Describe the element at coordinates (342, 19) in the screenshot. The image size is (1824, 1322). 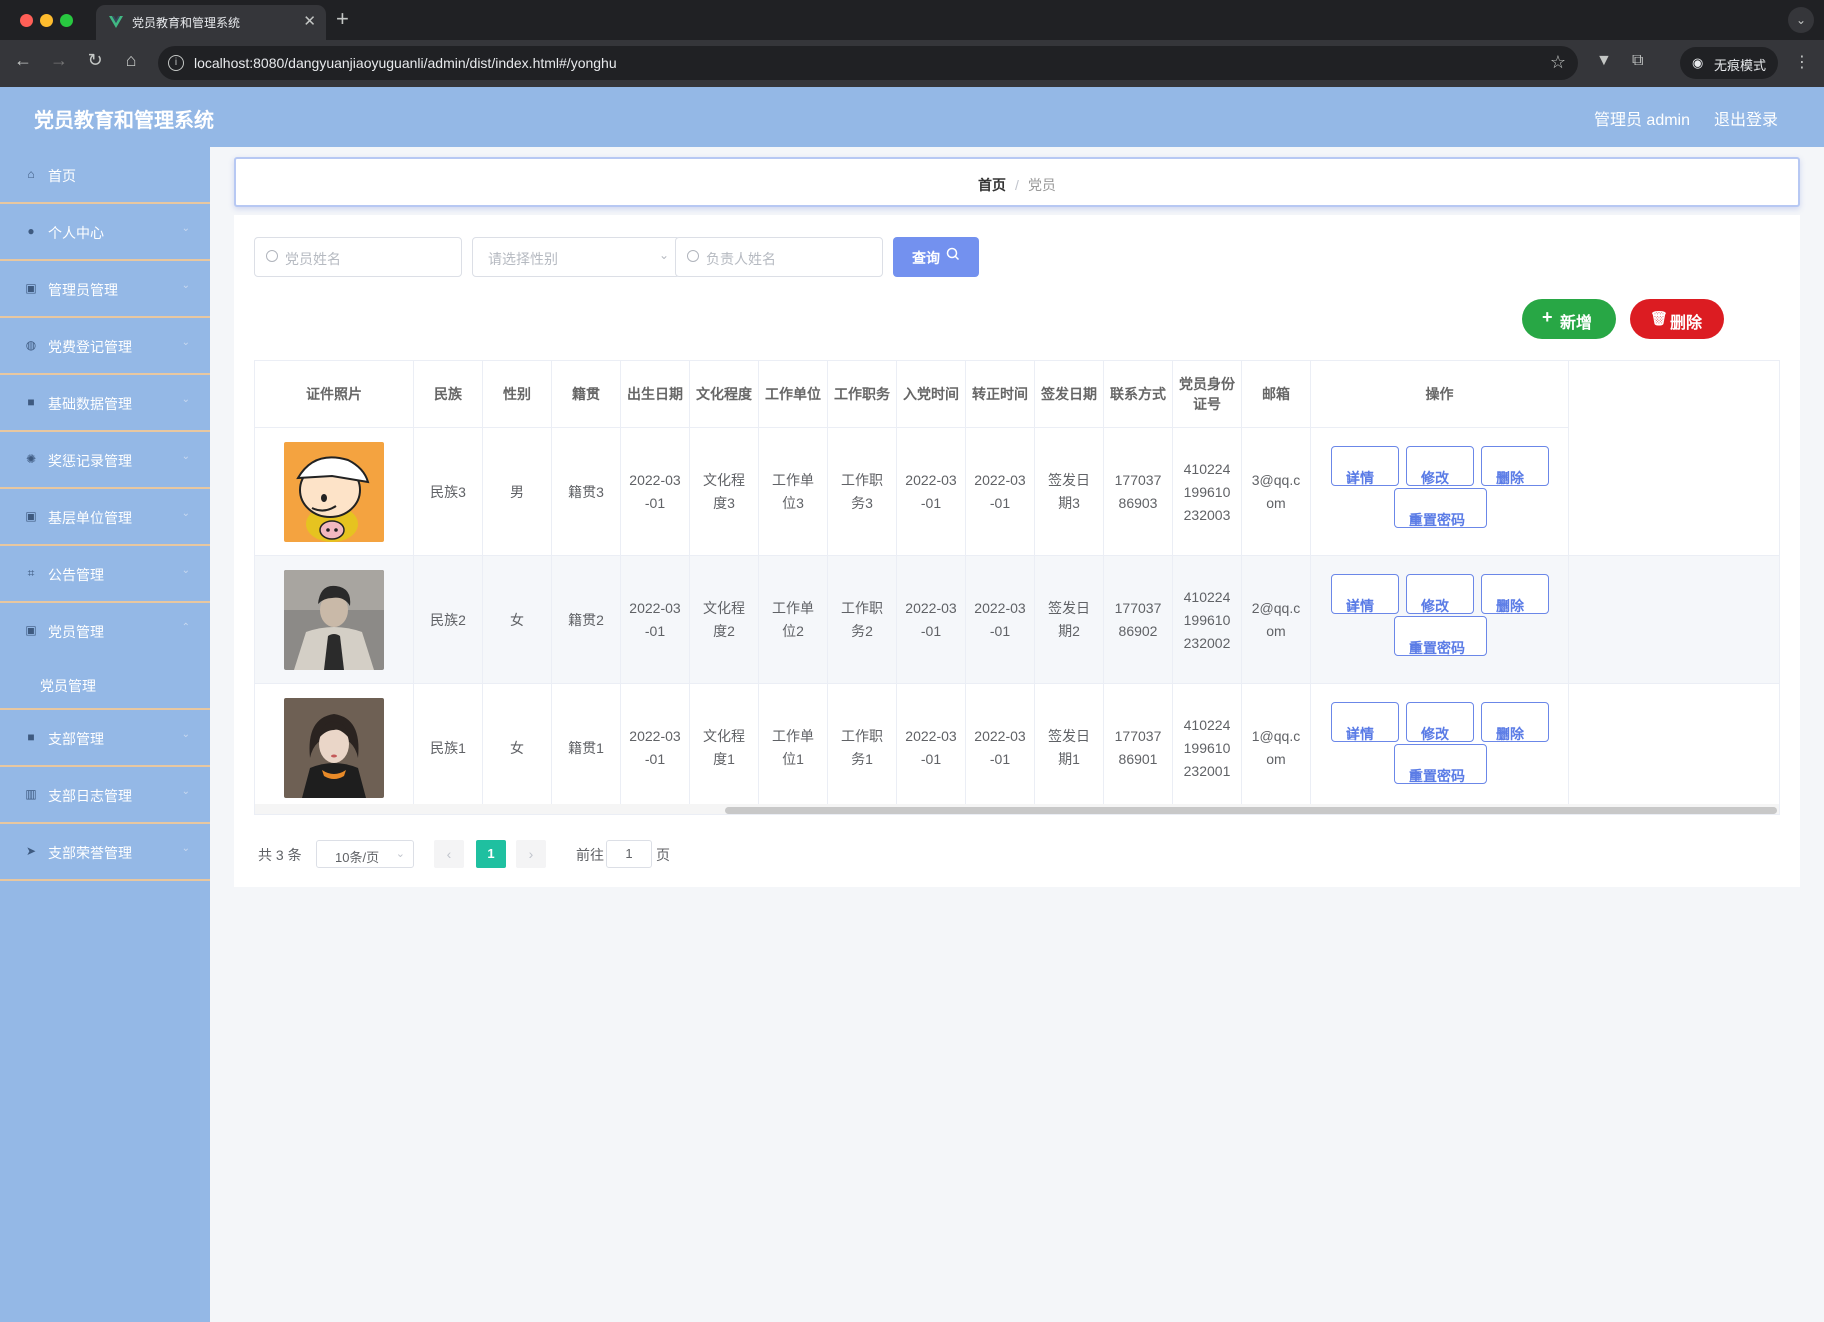
I see `new-tab-icon: +` at that location.